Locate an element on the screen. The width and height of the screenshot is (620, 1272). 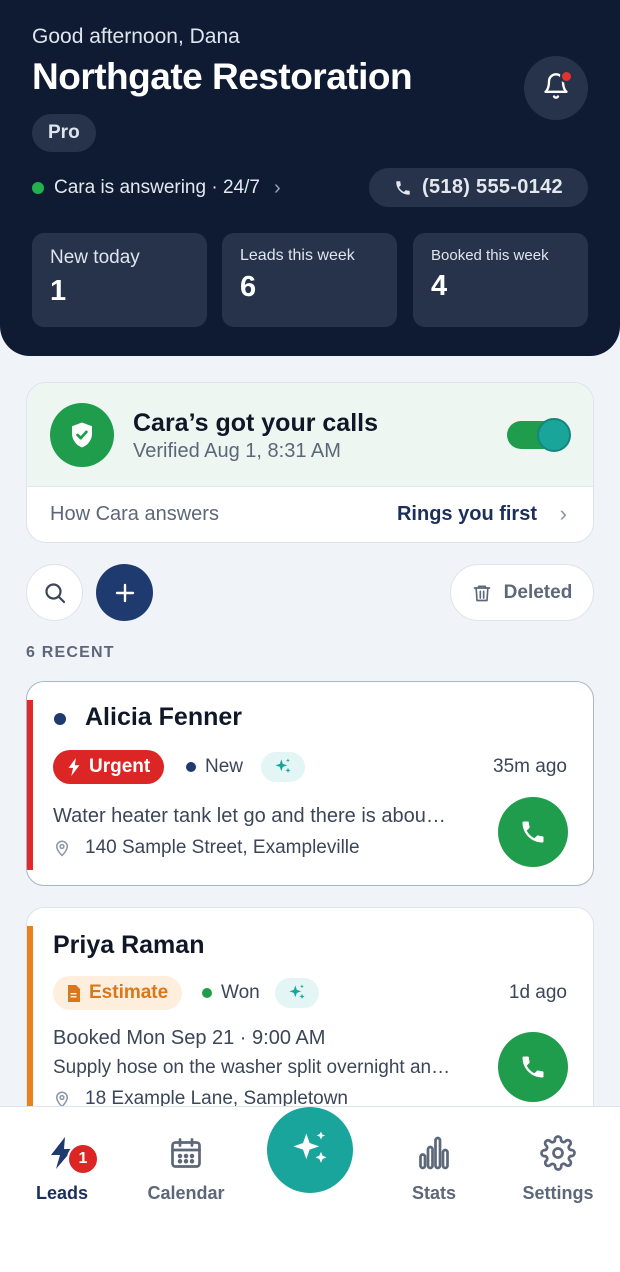
leads-badge: 1 is located at coordinates (83, 1159).